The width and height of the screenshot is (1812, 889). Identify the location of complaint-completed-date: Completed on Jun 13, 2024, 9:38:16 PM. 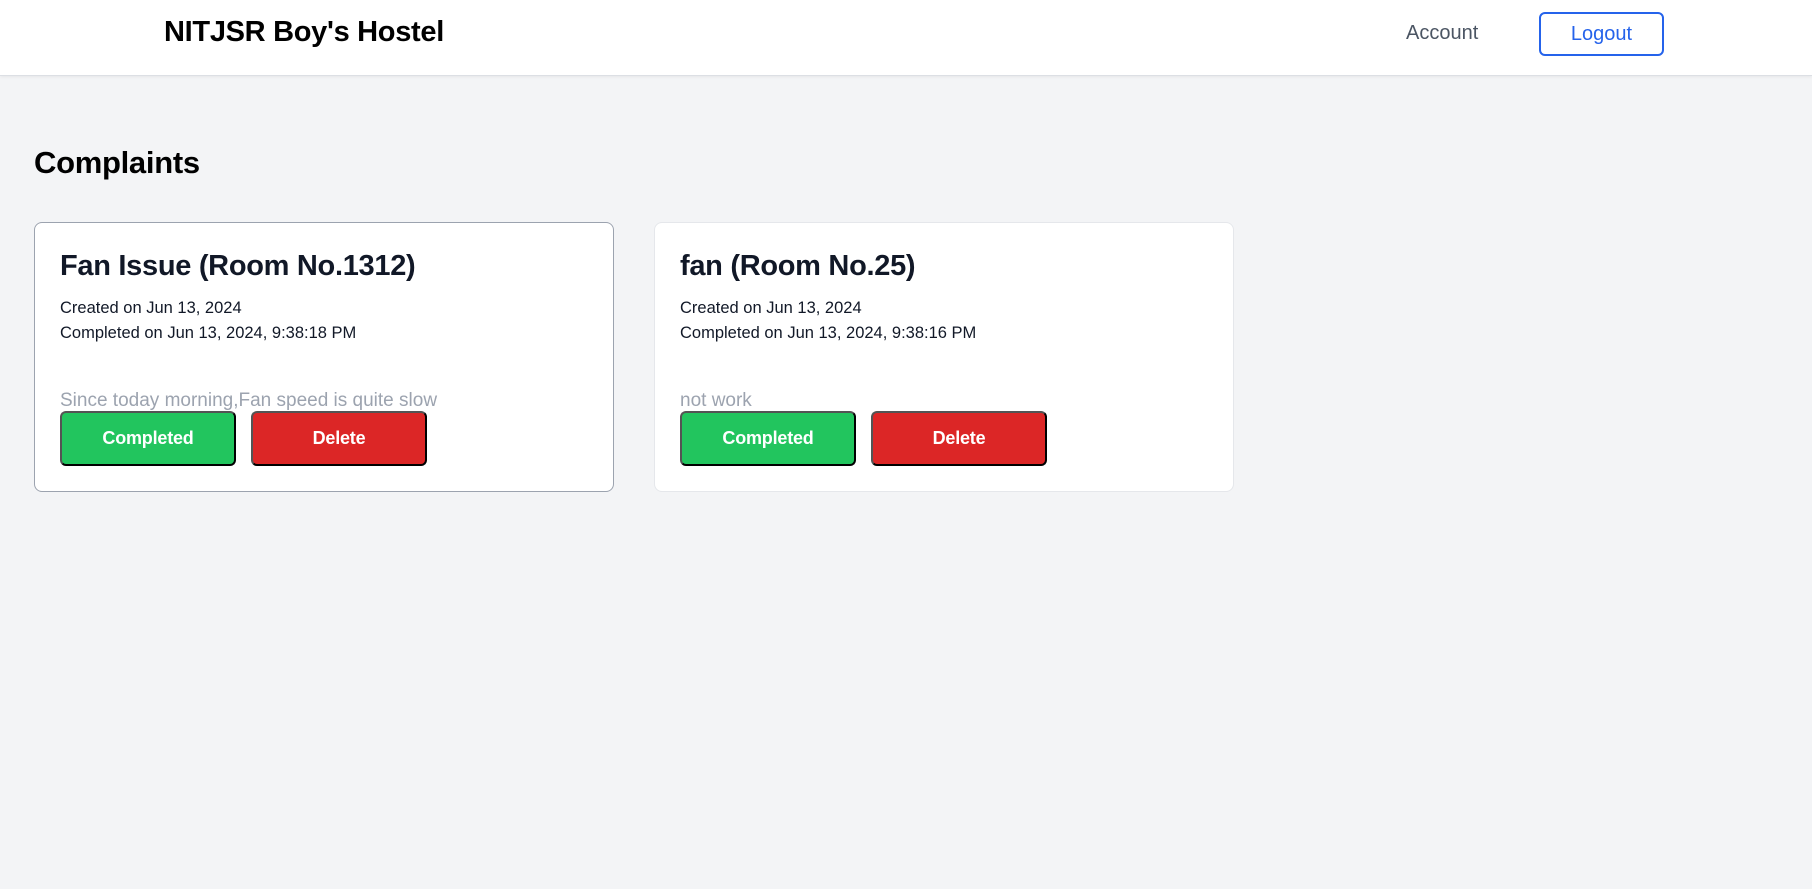
(828, 333).